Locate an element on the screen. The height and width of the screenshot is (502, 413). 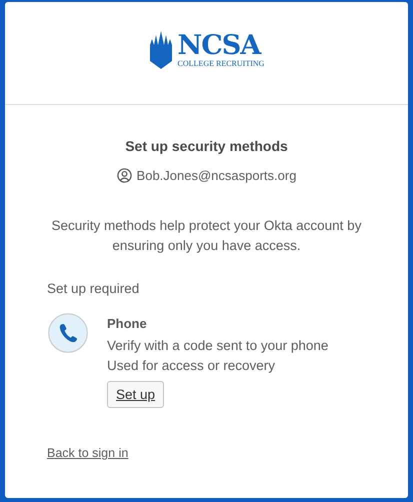
phone-icon is located at coordinates (68, 333).